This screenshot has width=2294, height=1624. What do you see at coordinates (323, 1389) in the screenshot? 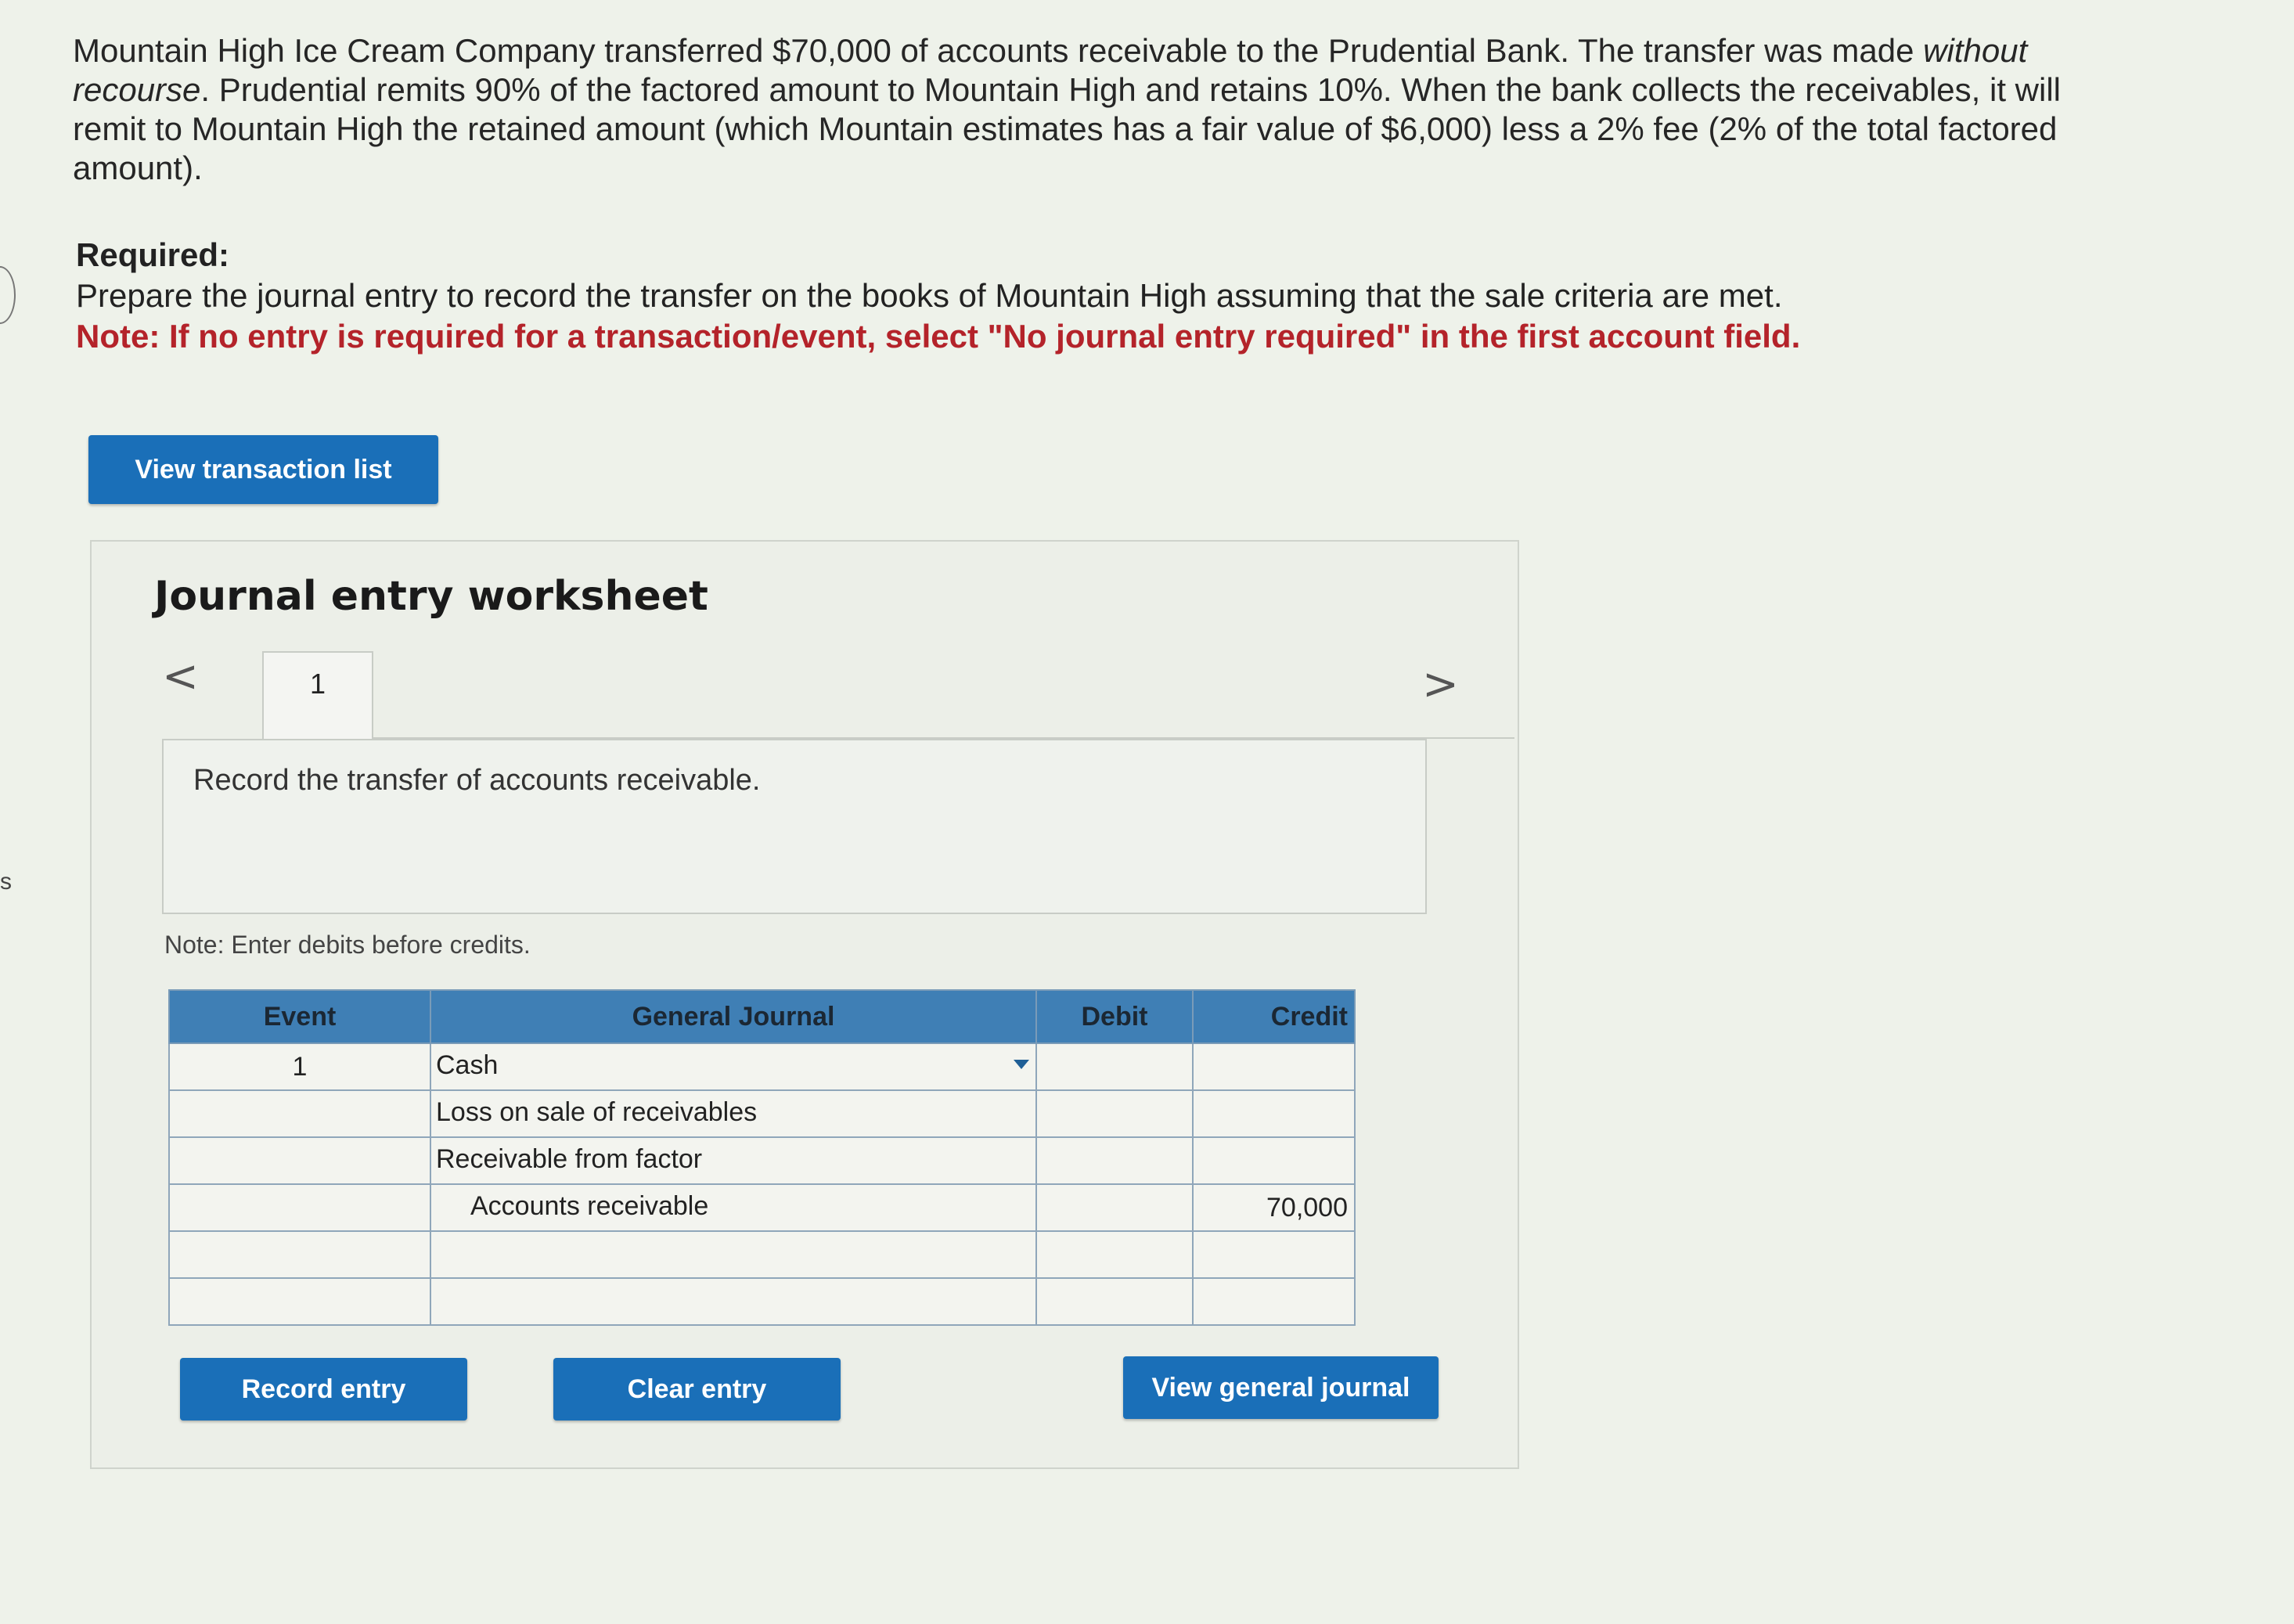
I see `record-entry-button: Record entry` at bounding box center [323, 1389].